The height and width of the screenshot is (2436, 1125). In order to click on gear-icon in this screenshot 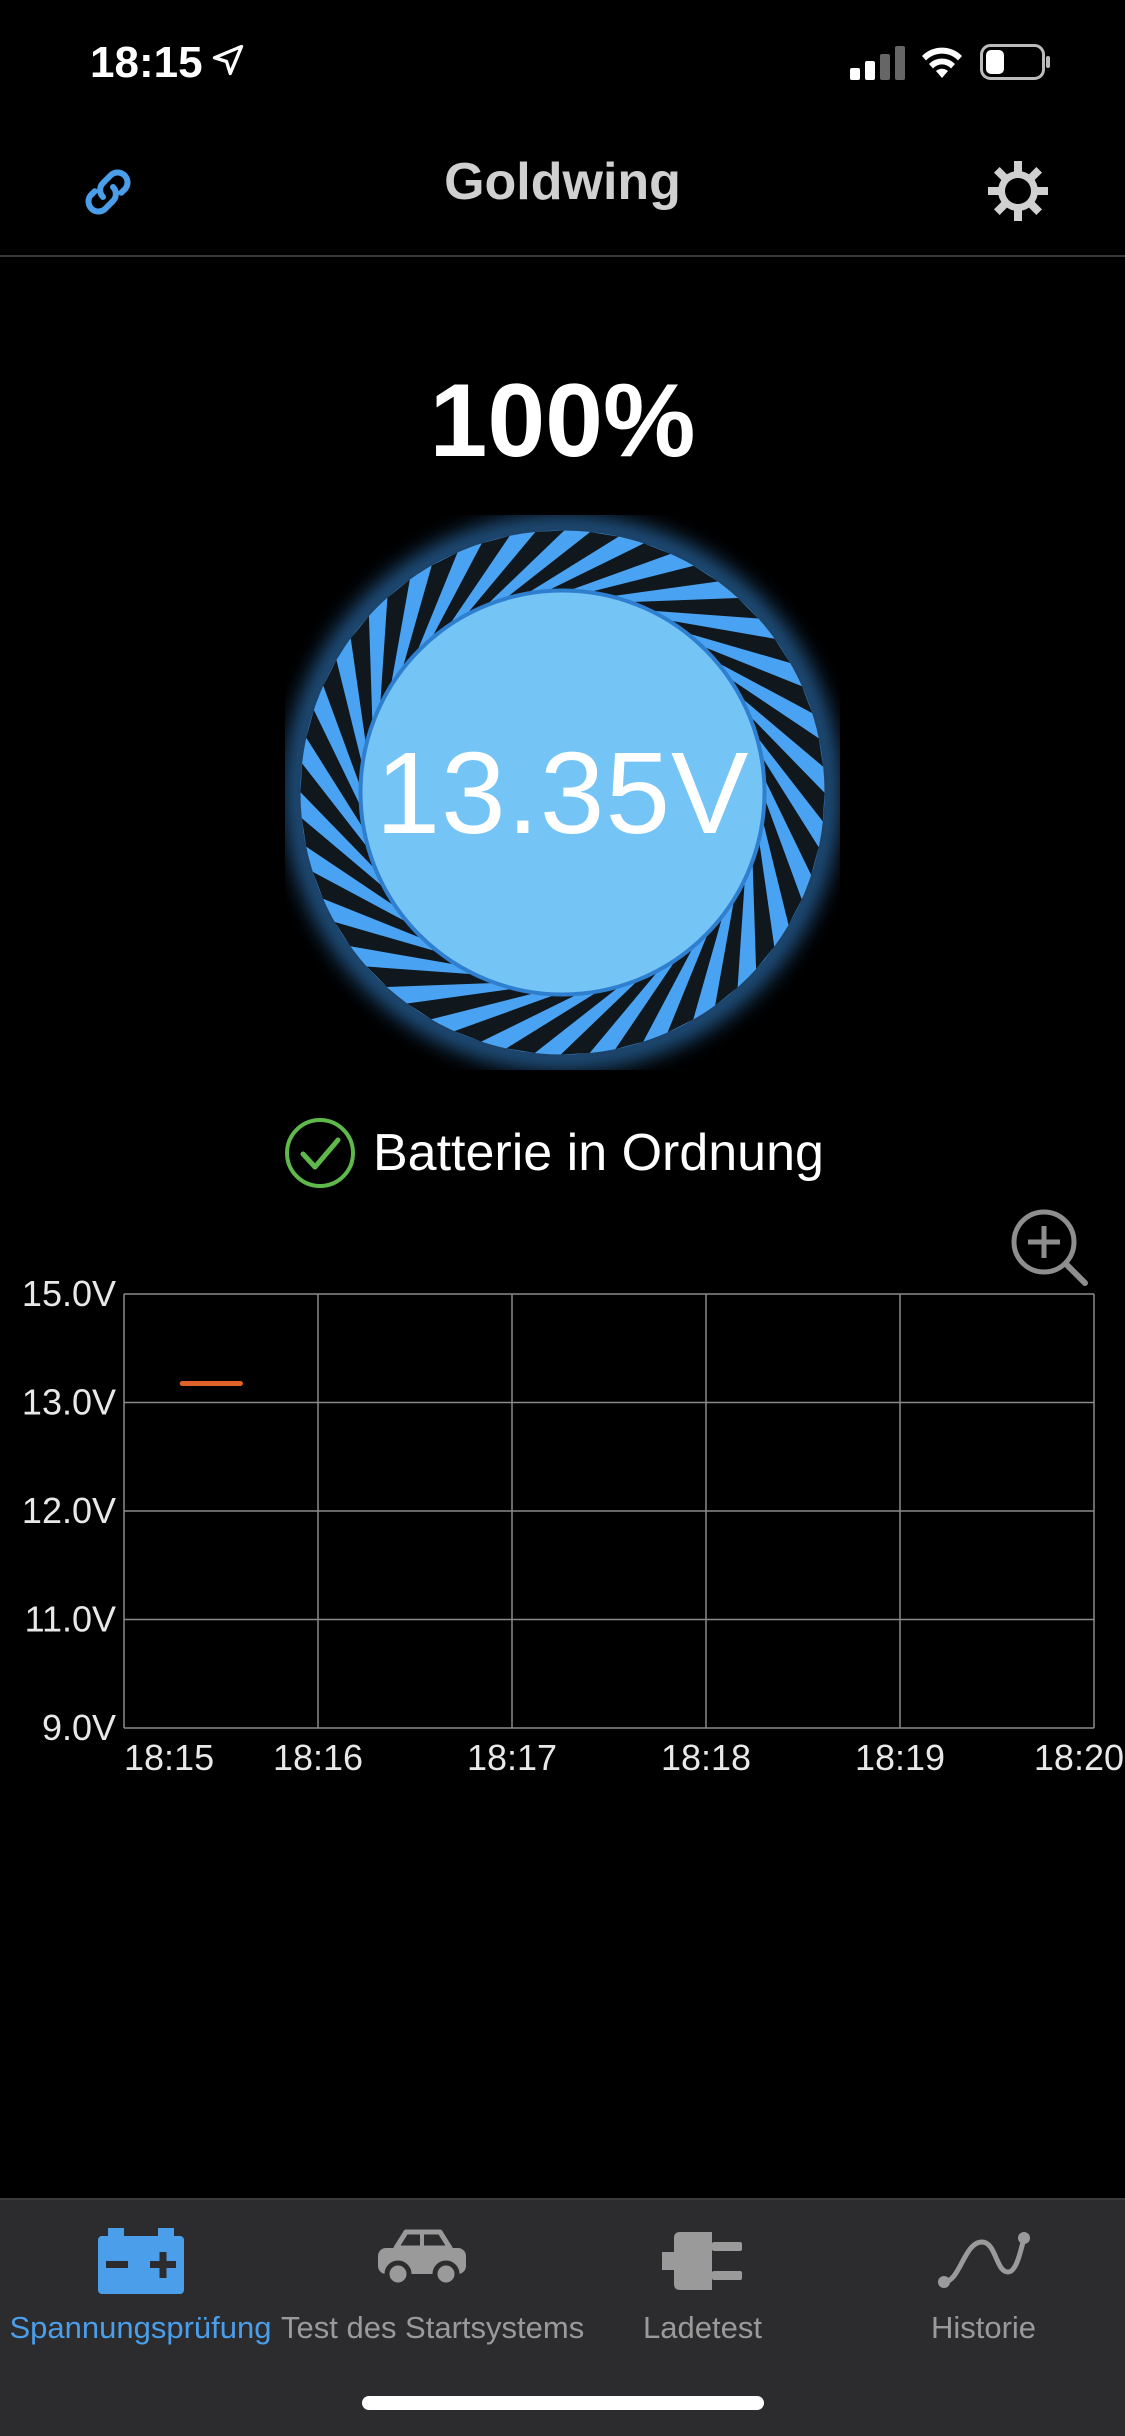, I will do `click(1018, 191)`.